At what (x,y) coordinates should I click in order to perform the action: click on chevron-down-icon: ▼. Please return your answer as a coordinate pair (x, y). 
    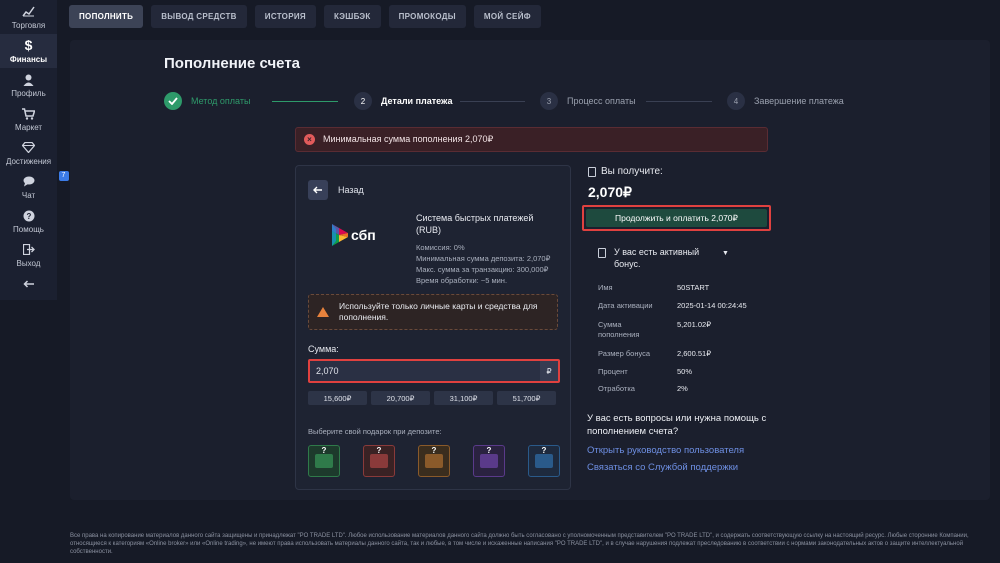
    Looking at the image, I should click on (725, 253).